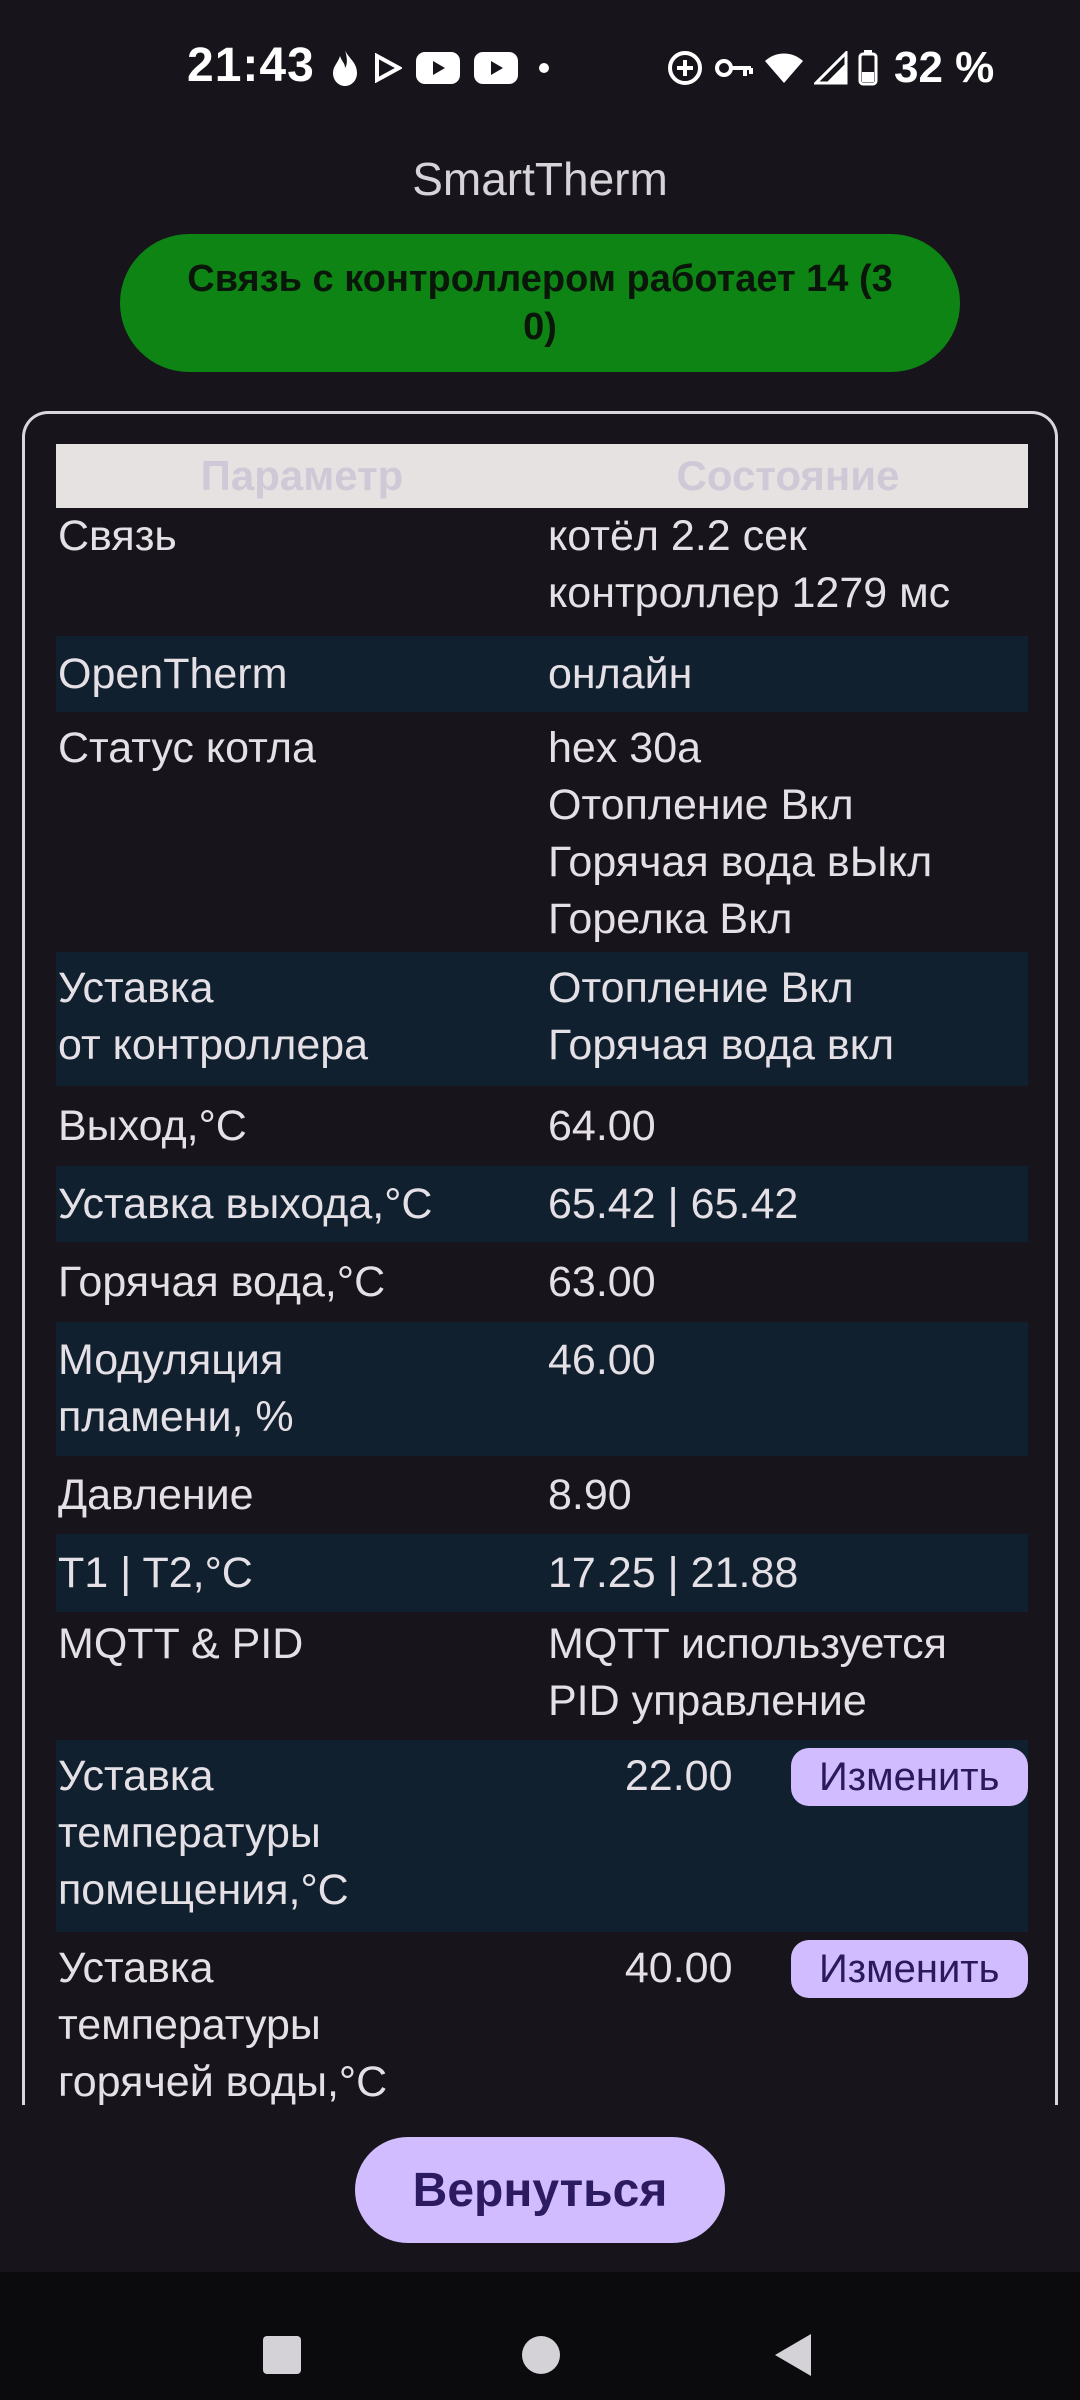  I want to click on table-header: Параметр Состояние, so click(542, 476).